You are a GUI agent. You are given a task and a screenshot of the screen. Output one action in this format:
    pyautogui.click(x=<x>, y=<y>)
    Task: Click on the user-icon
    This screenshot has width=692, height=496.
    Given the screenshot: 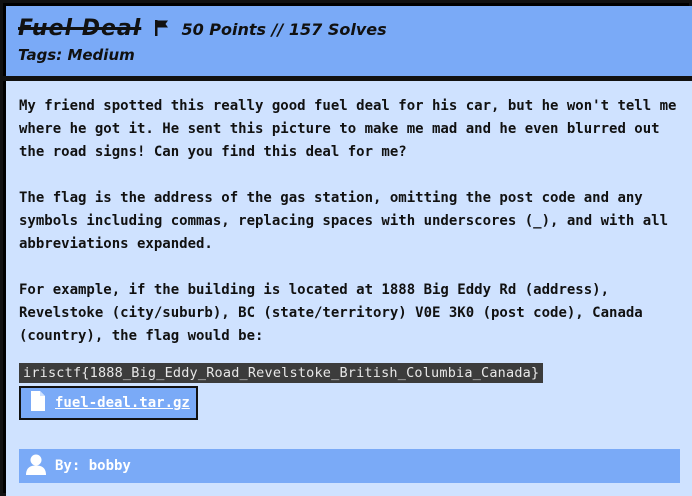 What is the action you would take?
    pyautogui.click(x=36, y=466)
    